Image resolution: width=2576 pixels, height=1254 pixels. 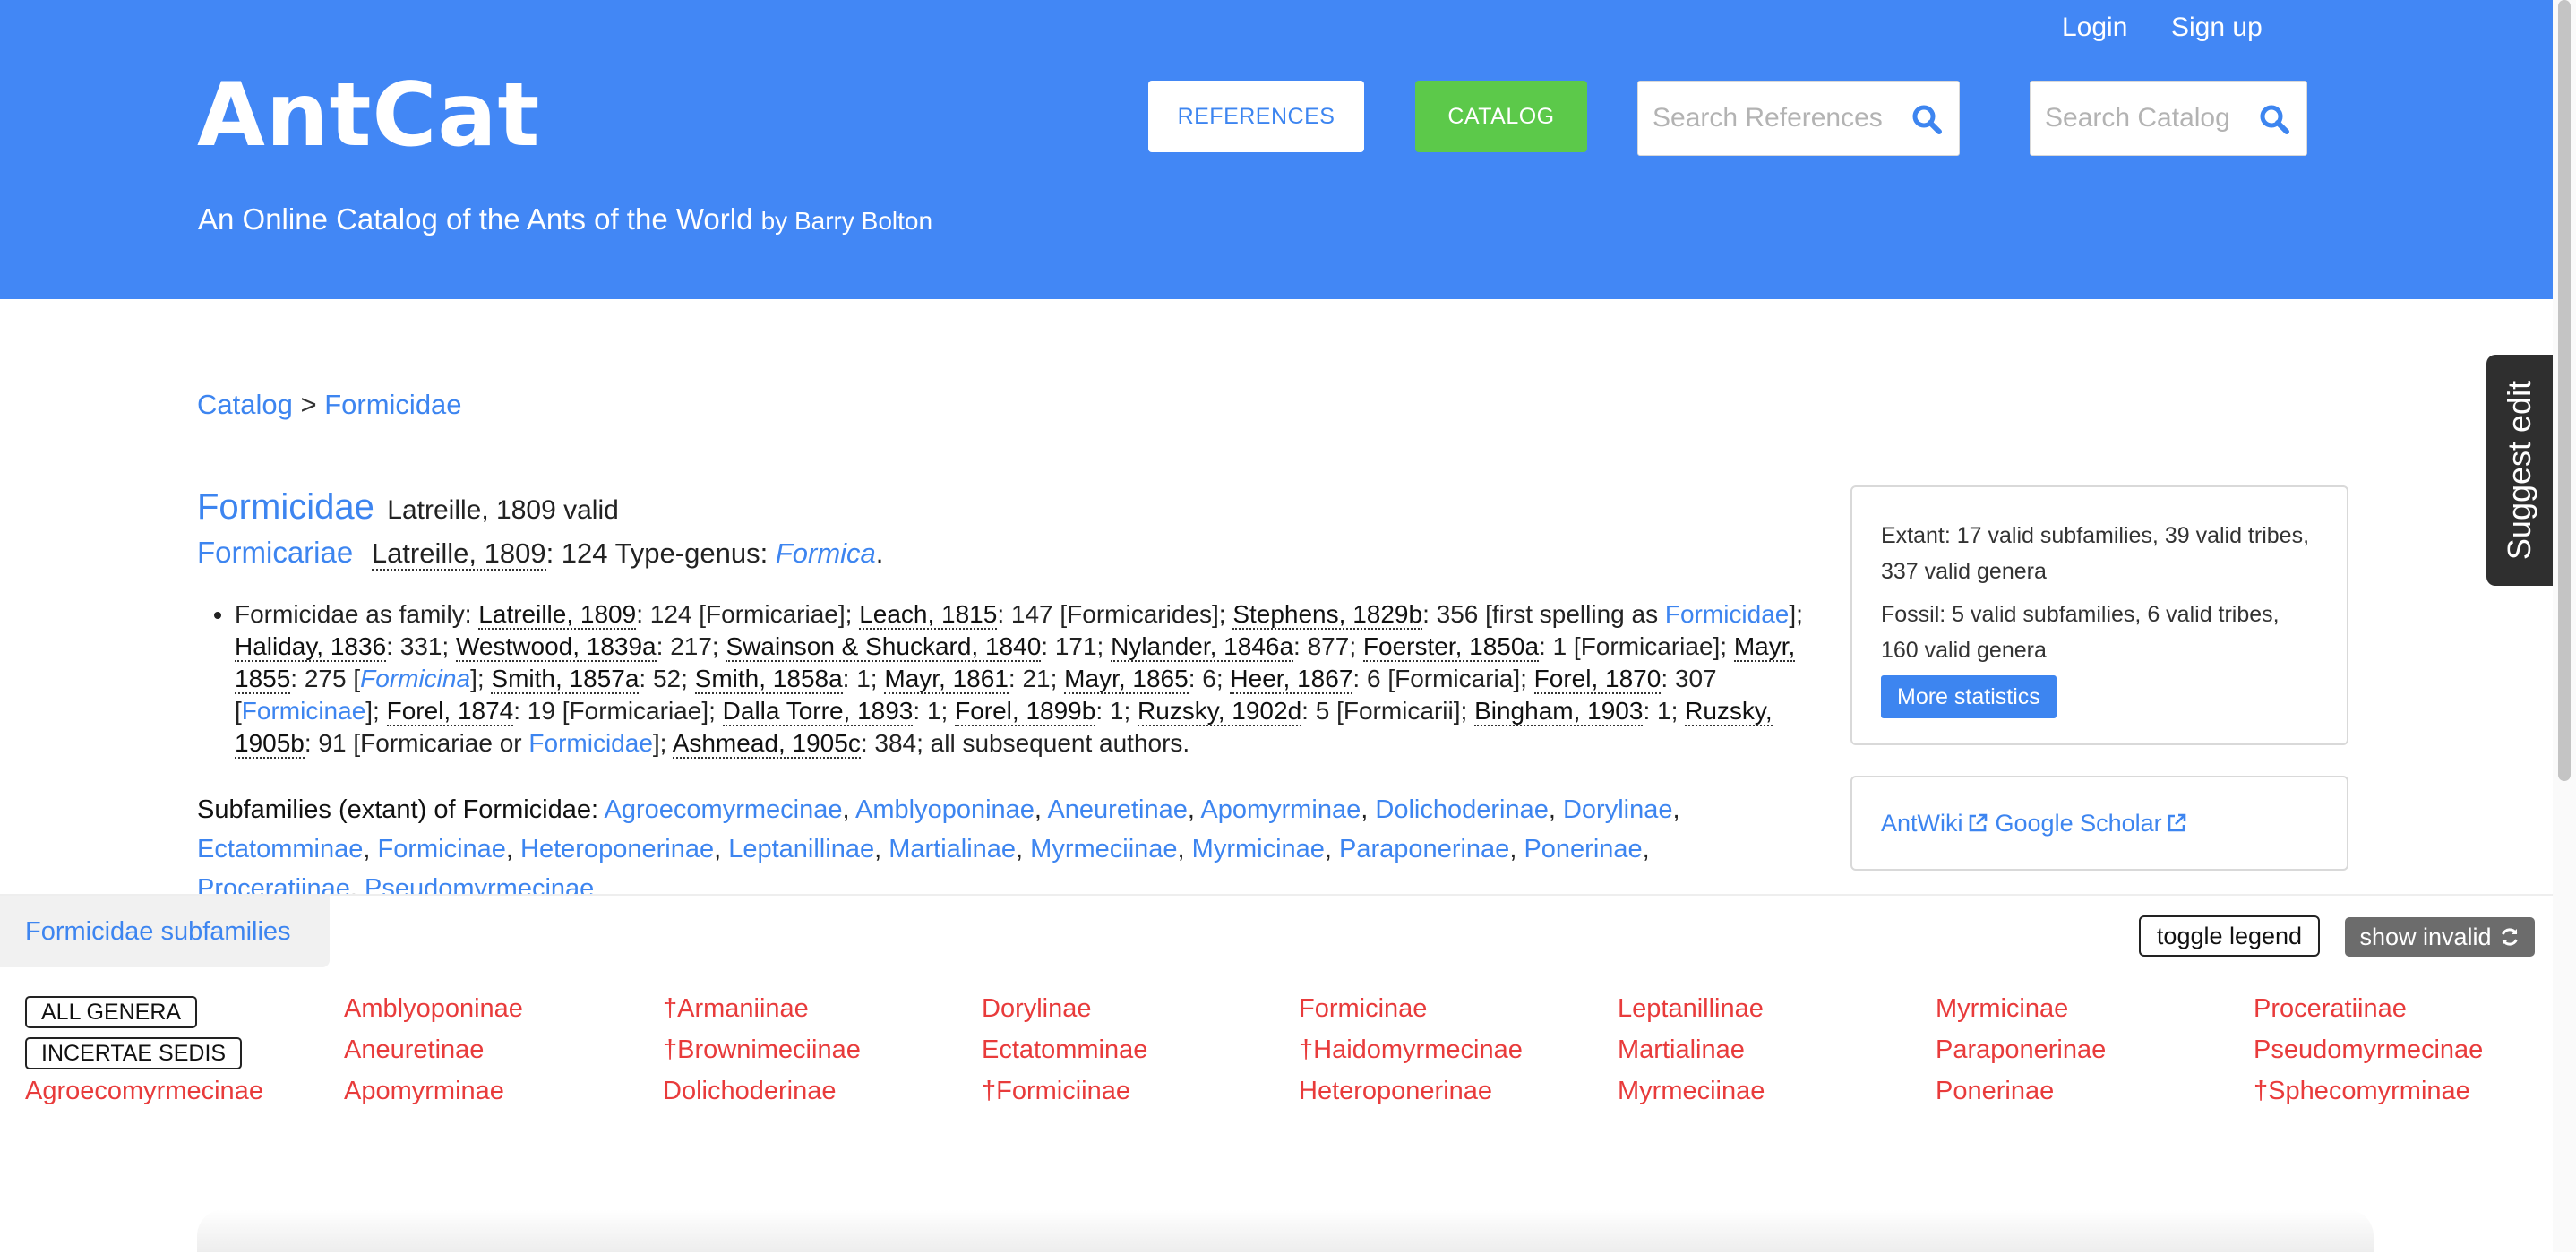 What do you see at coordinates (884, 647) in the screenshot?
I see `reference-link: Swainson & Shuckard, 1840` at bounding box center [884, 647].